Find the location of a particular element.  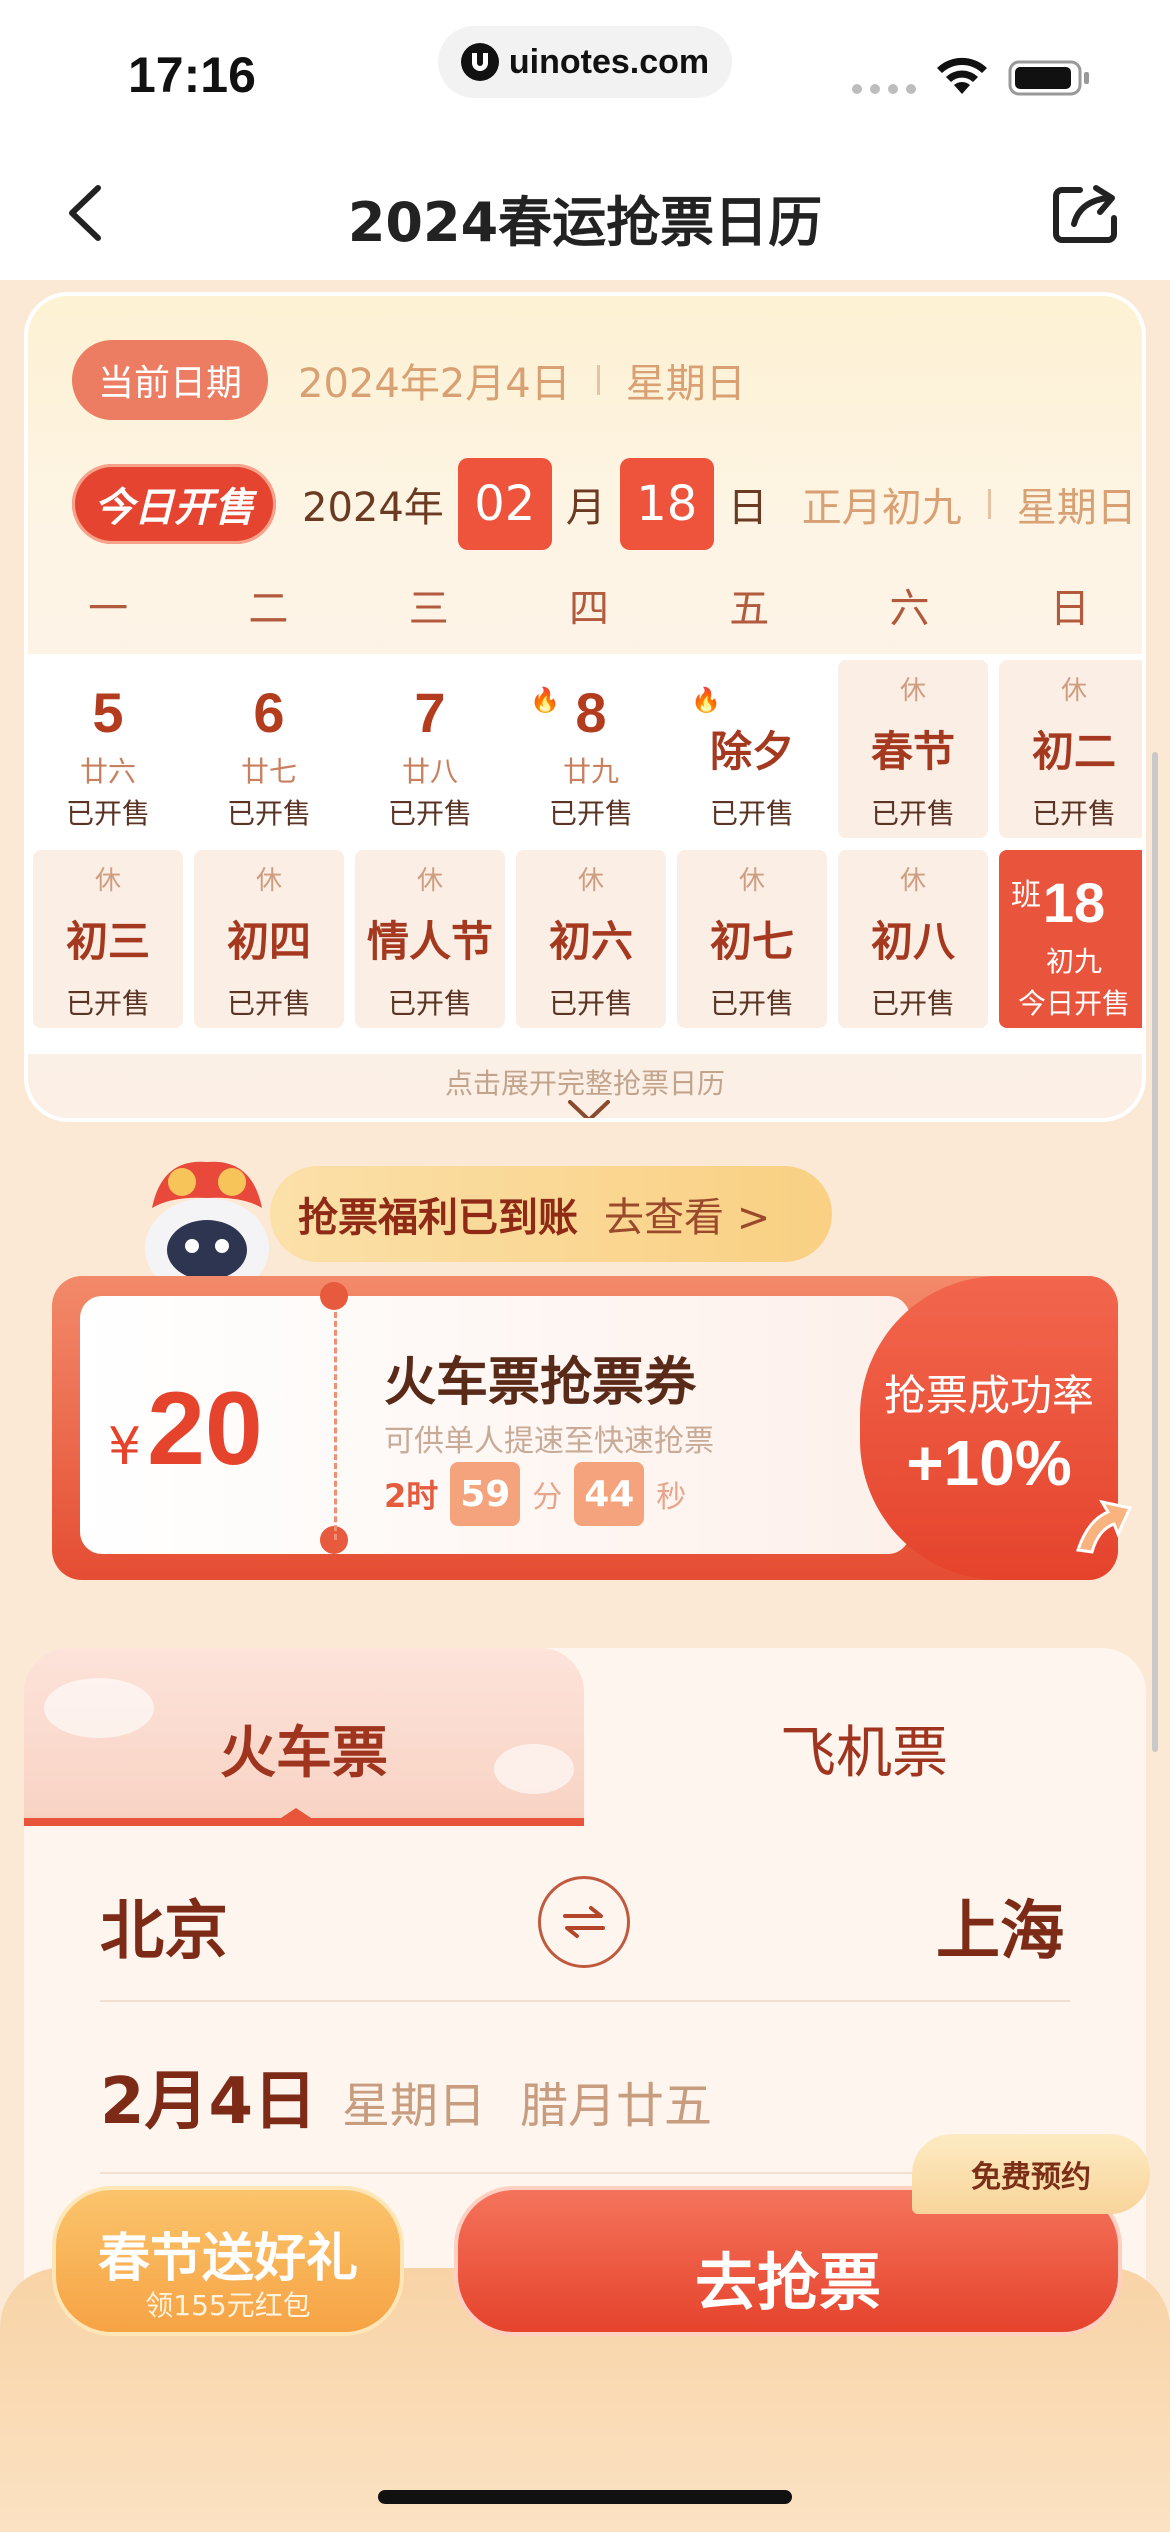

benefit-title: 抢票福利已到账 is located at coordinates (438, 1218).